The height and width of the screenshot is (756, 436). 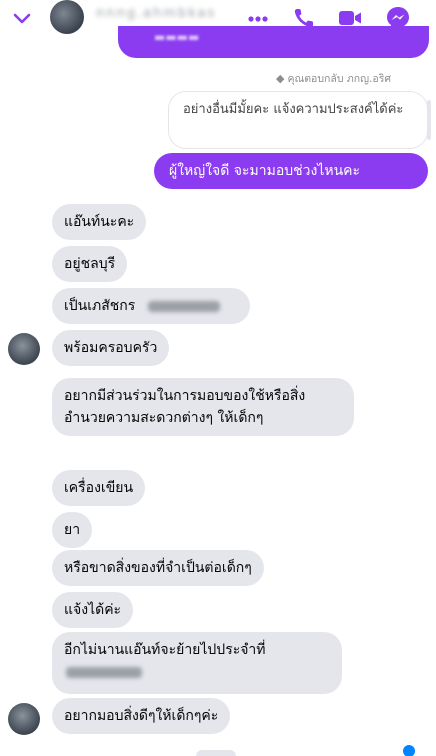 What do you see at coordinates (90, 264) in the screenshot?
I see `incoming-message: อยู่ชลบุรี` at bounding box center [90, 264].